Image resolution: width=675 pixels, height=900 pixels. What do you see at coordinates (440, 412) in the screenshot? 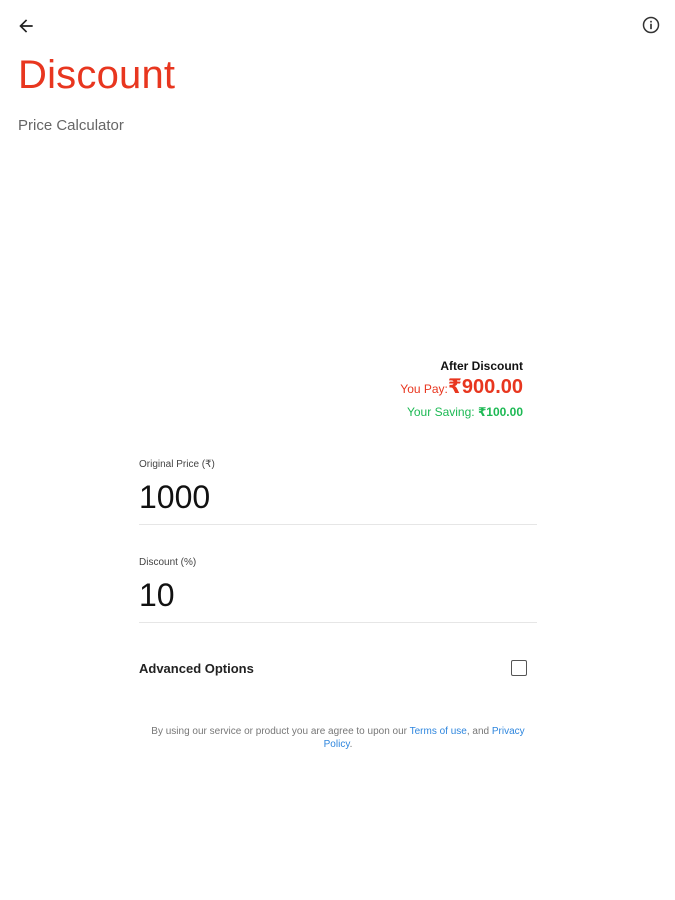
I see `your-saving-label: Your Saving:` at bounding box center [440, 412].